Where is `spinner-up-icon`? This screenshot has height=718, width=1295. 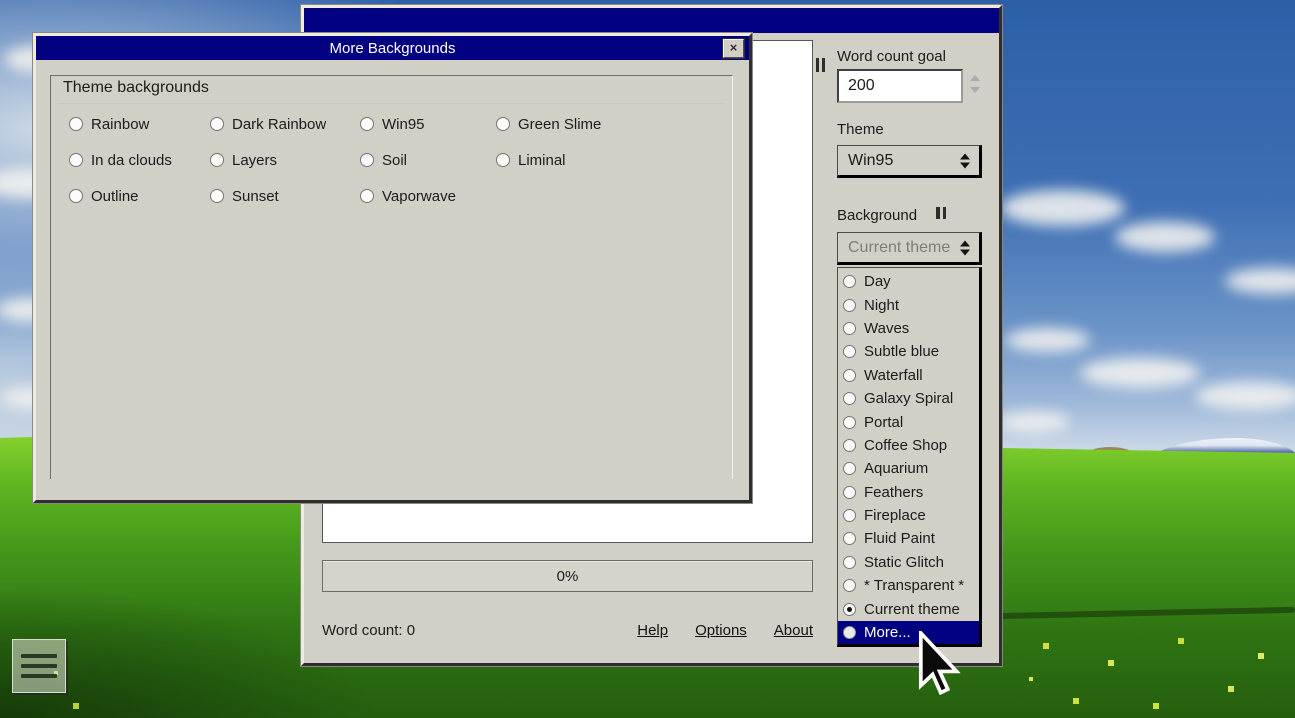 spinner-up-icon is located at coordinates (975, 78).